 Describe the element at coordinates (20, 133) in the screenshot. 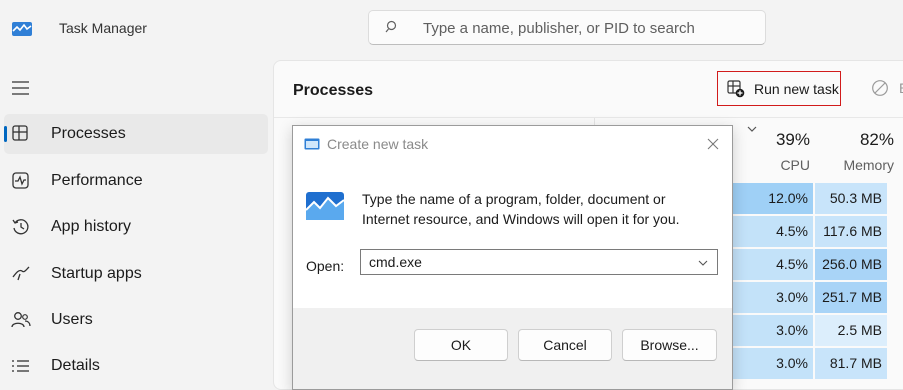

I see `processes-icon` at that location.